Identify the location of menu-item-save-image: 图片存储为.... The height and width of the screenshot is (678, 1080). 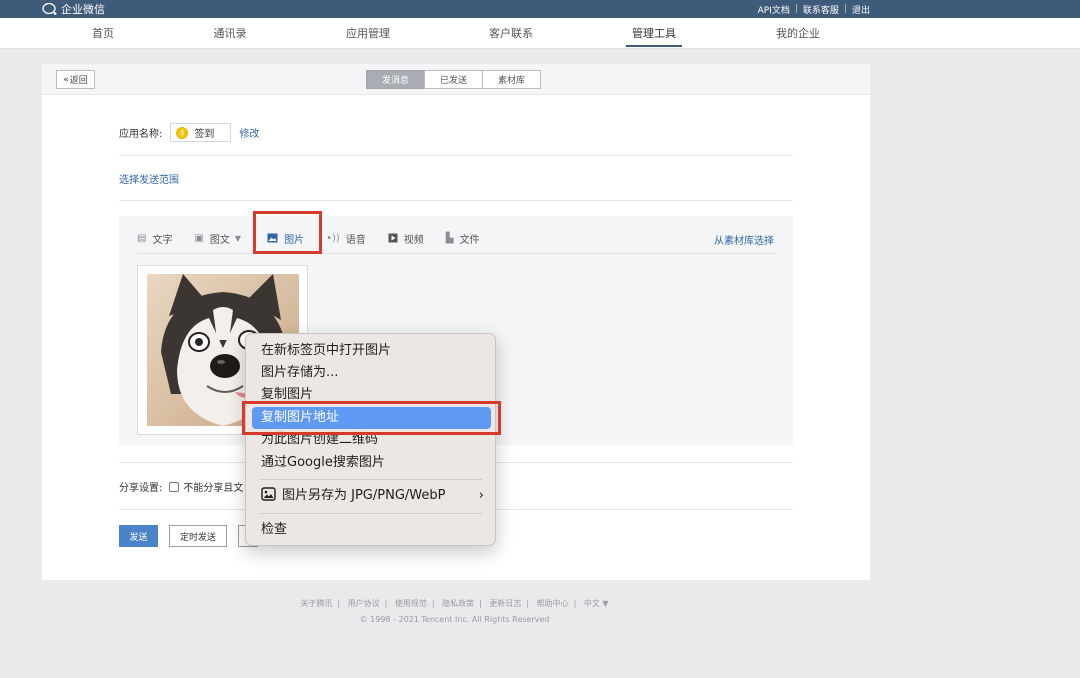
(371, 373).